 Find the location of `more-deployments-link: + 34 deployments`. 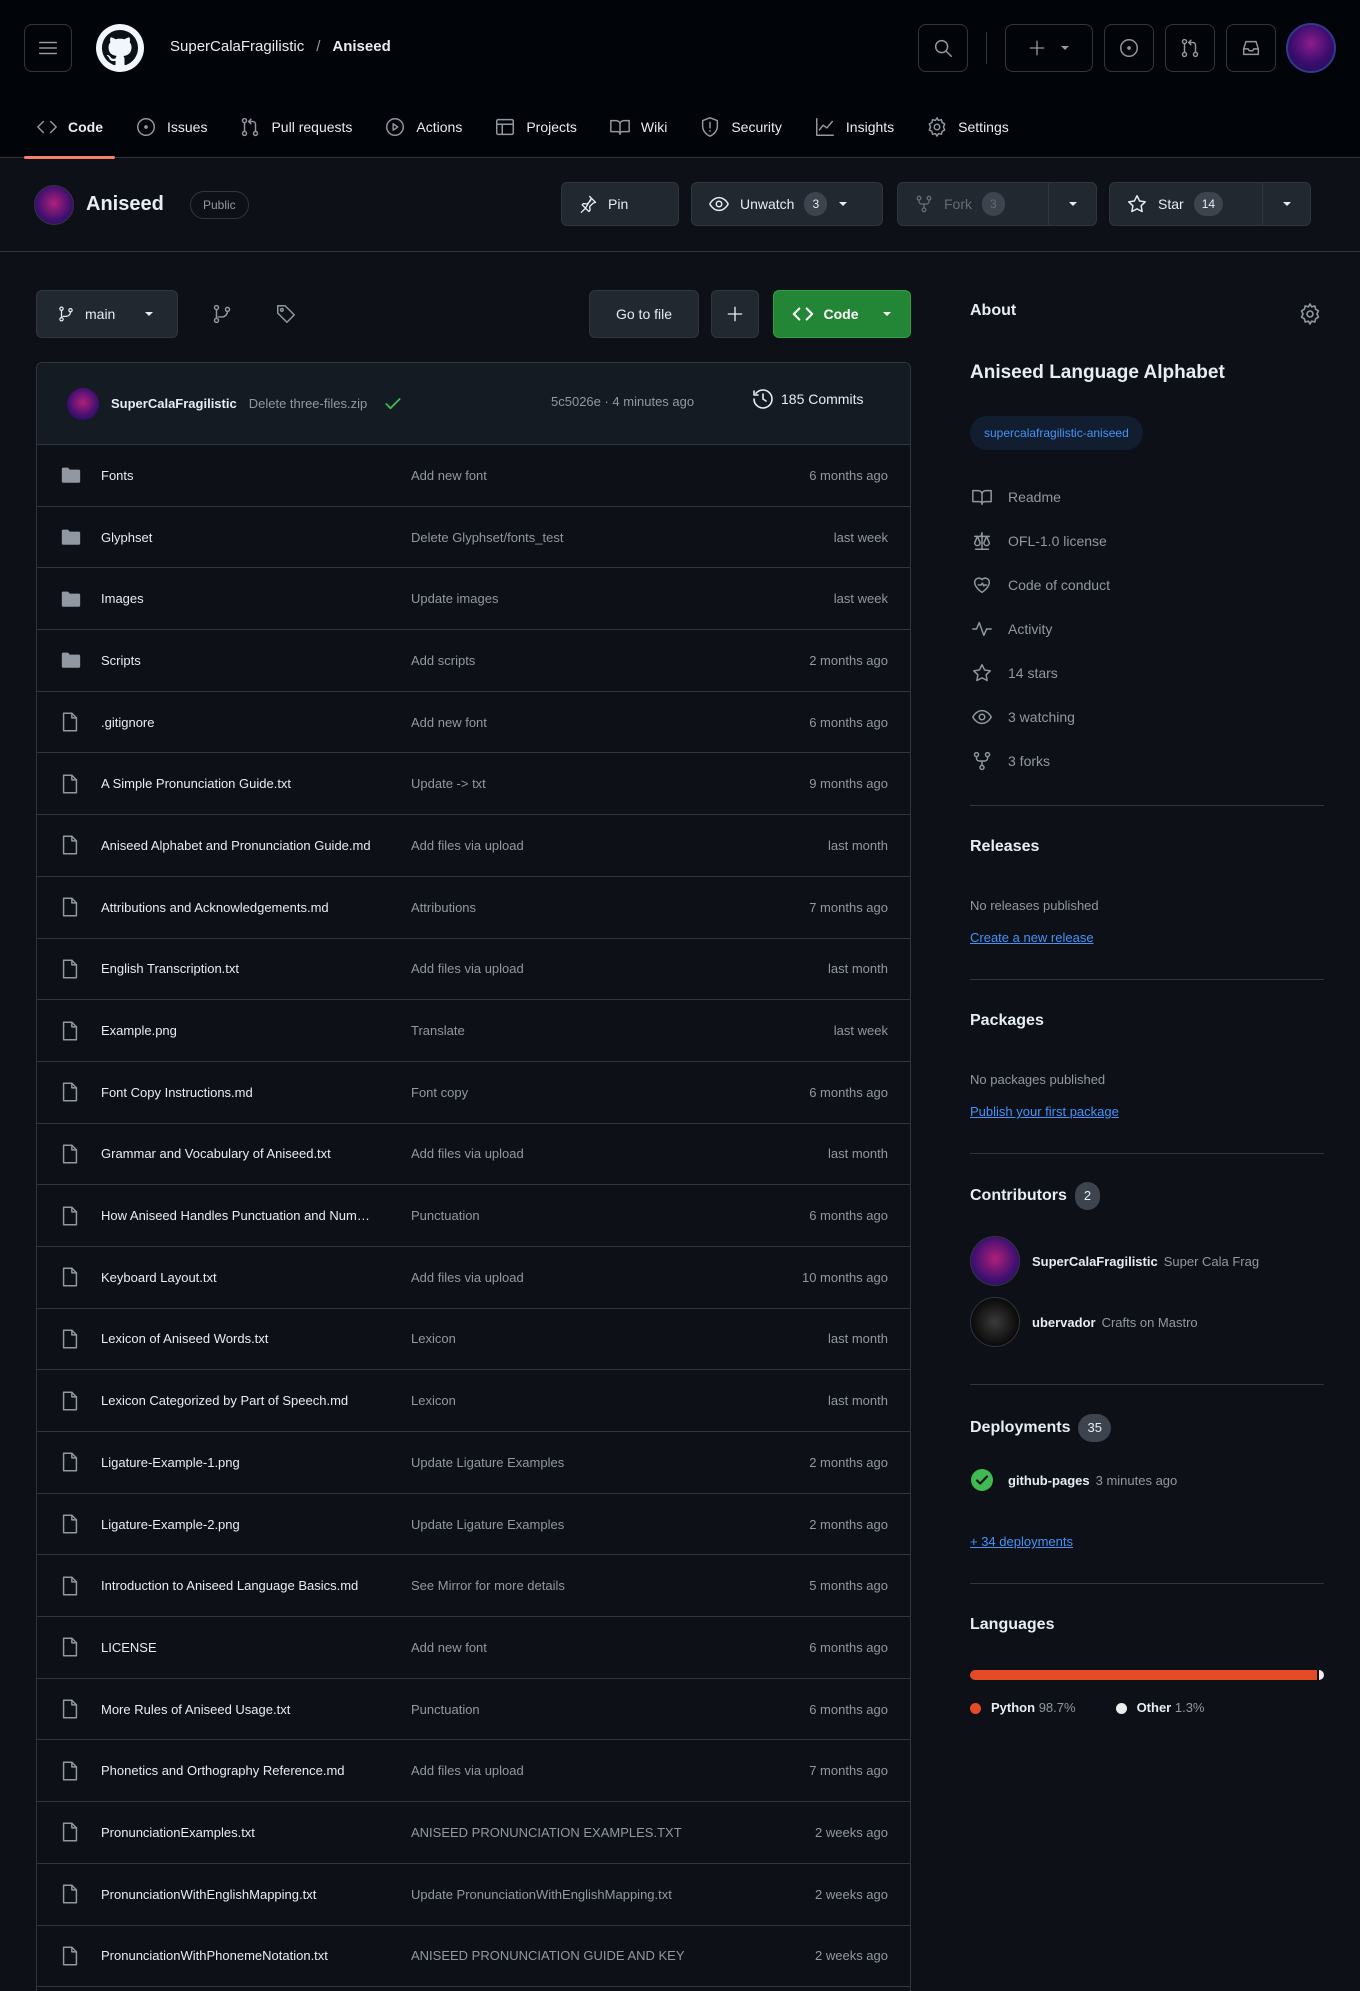

more-deployments-link: + 34 deployments is located at coordinates (1021, 1541).